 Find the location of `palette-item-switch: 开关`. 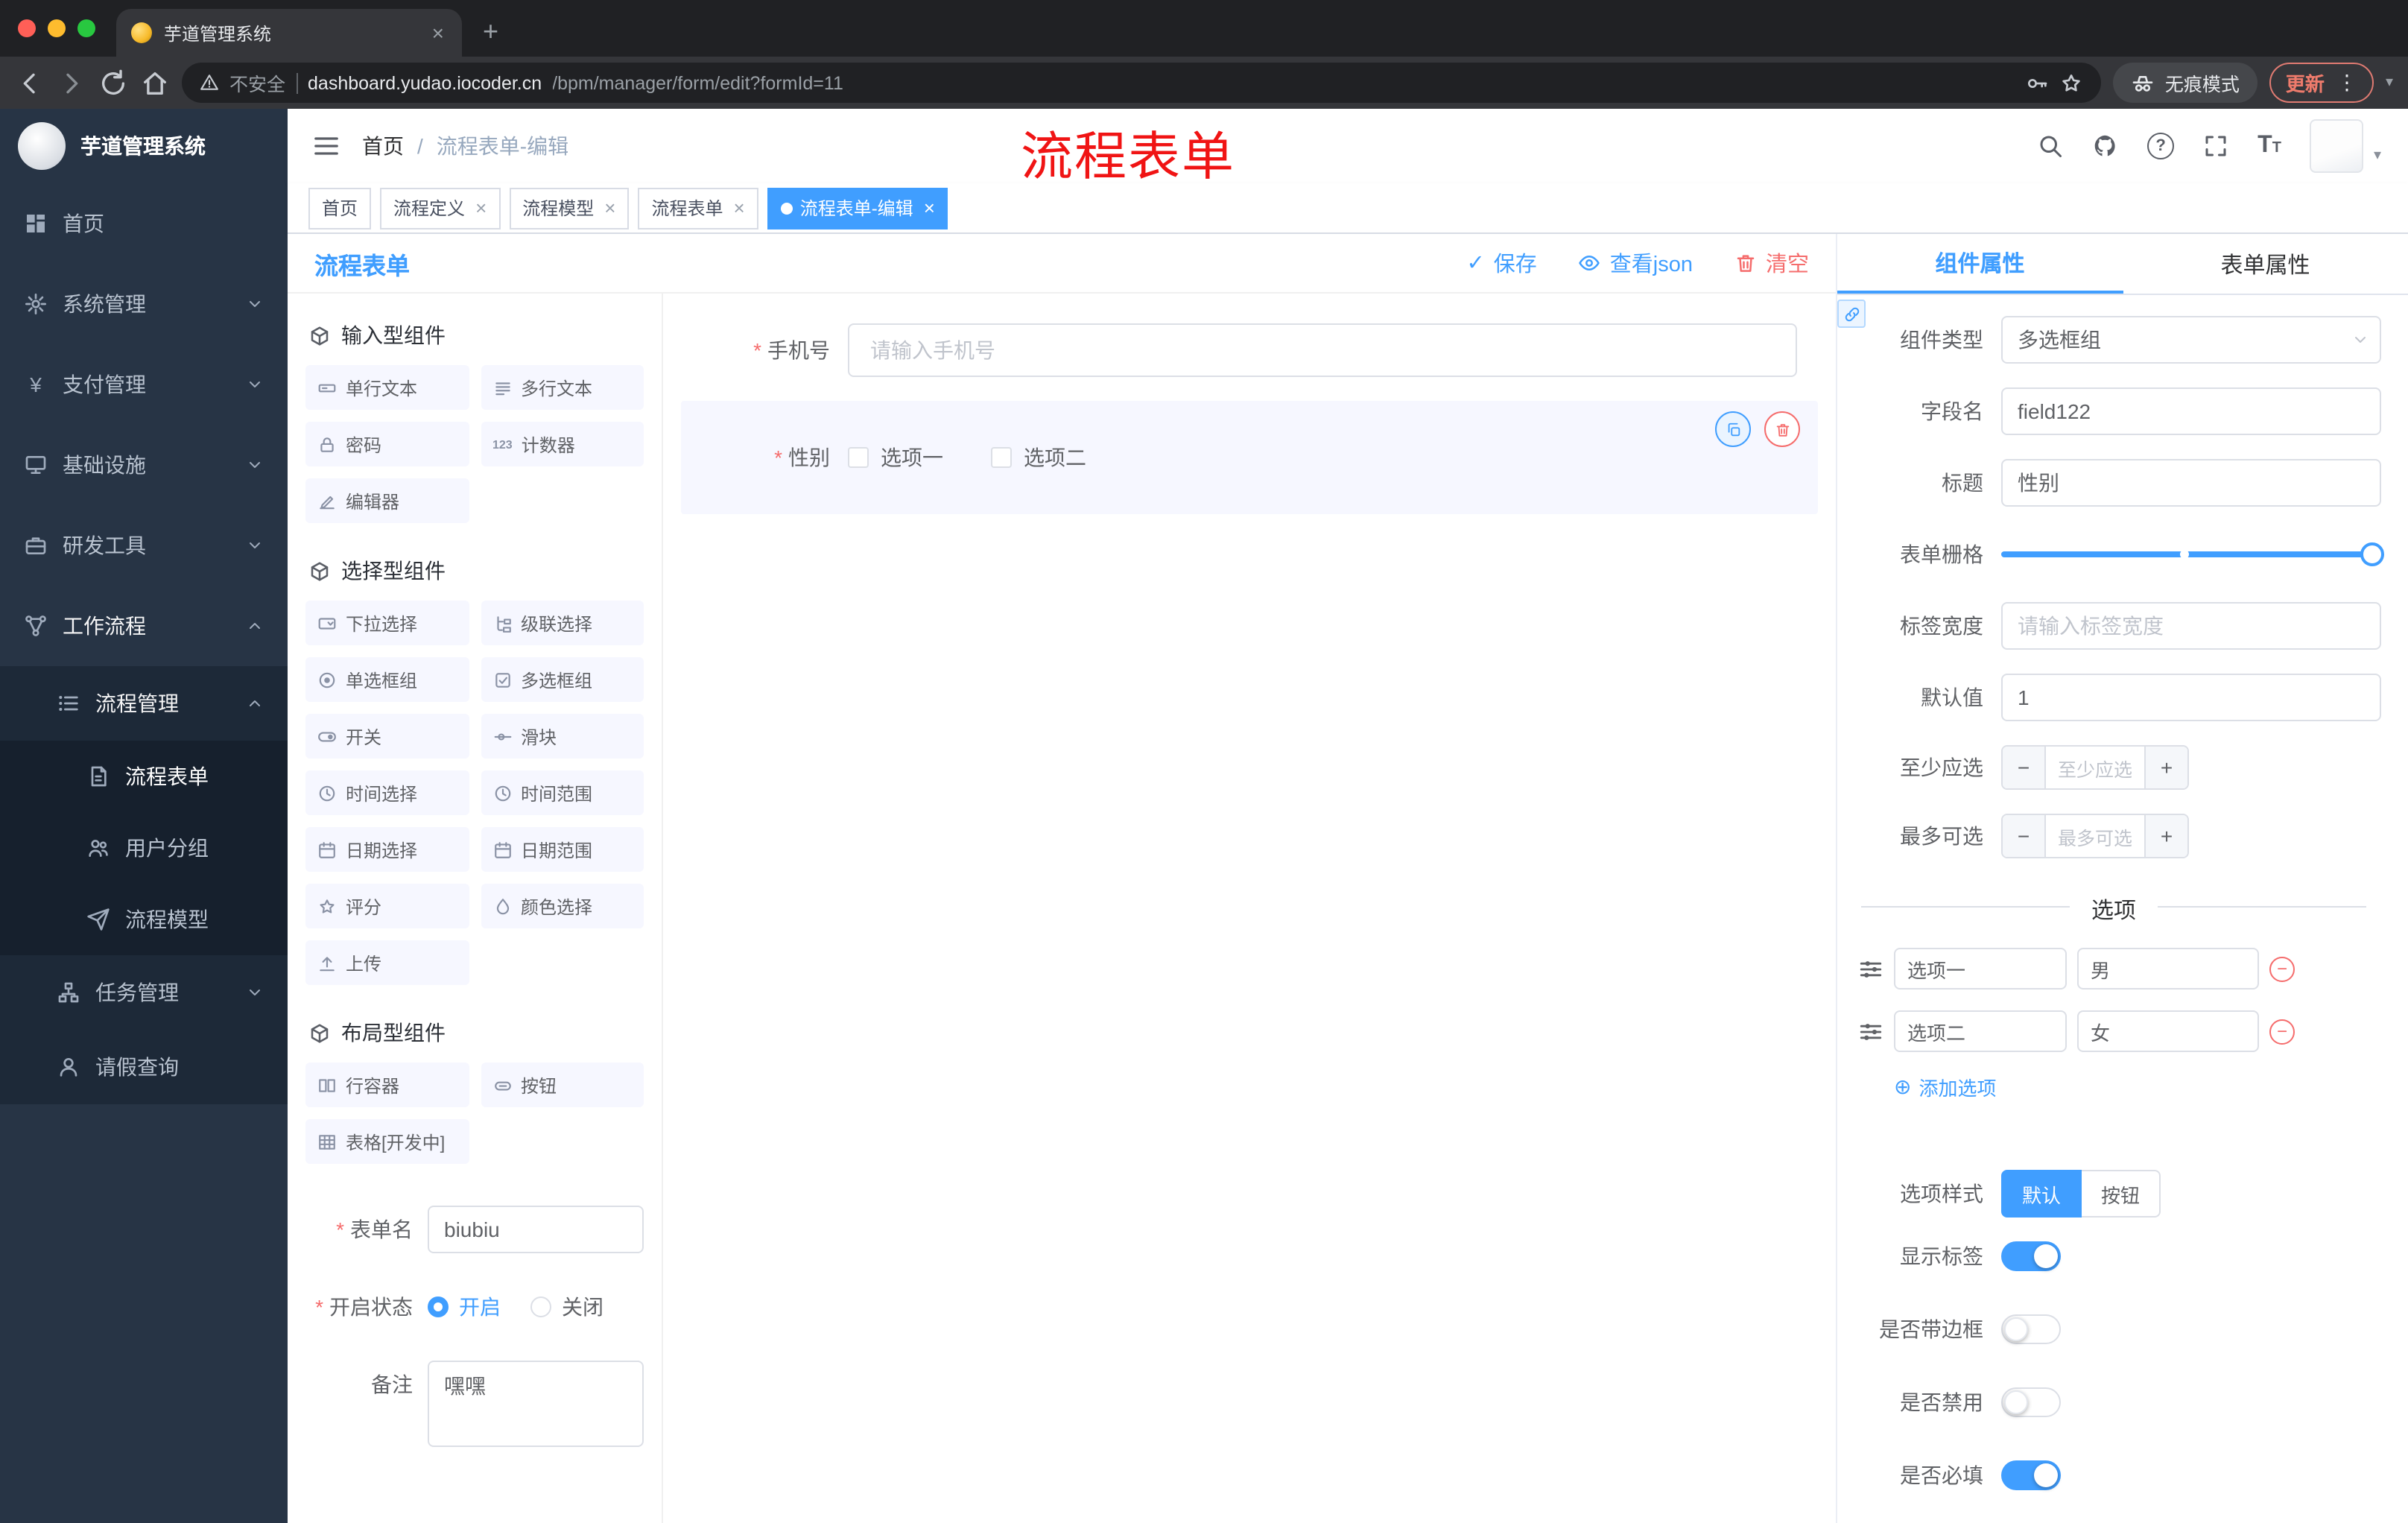

palette-item-switch: 开关 is located at coordinates (387, 737).